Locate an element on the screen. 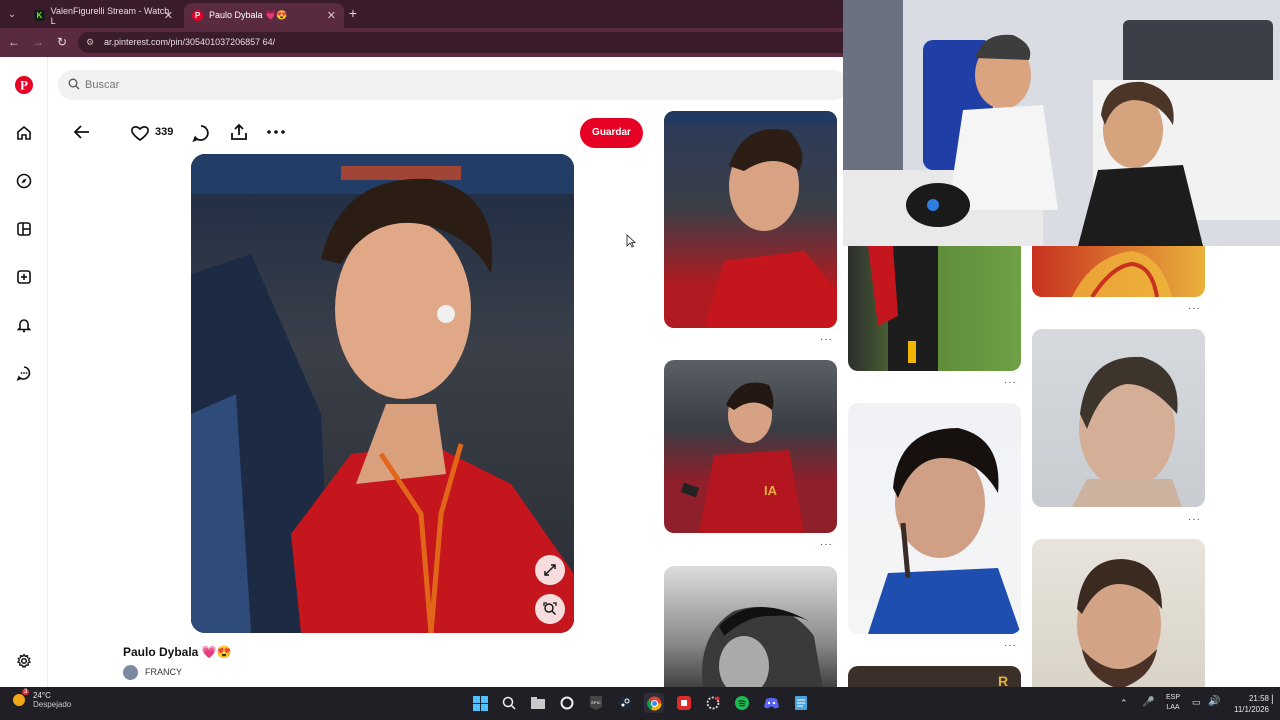  lang-bottom: LAA is located at coordinates (1173, 707).